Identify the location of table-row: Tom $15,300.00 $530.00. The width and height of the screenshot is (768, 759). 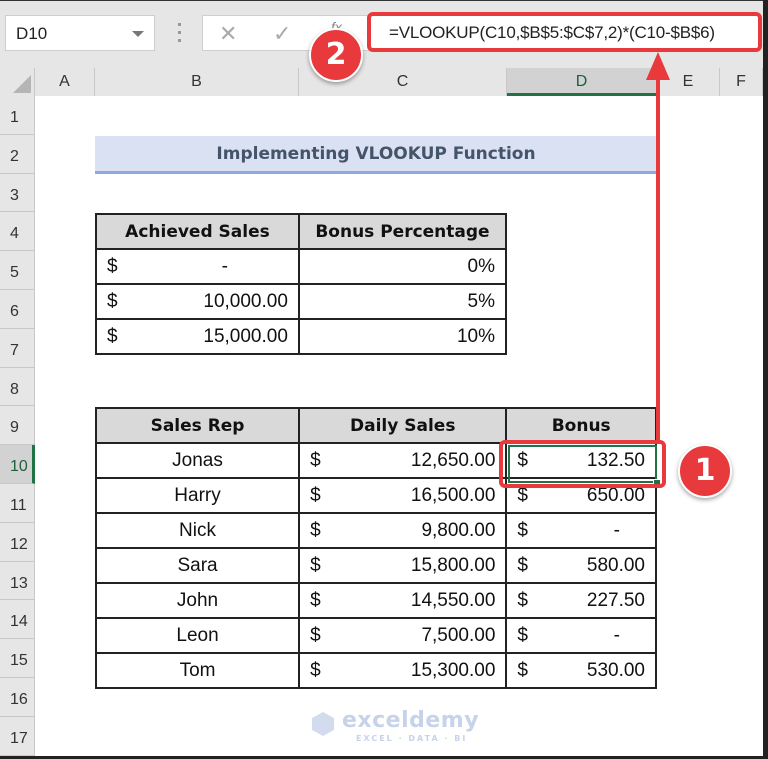
(375, 670).